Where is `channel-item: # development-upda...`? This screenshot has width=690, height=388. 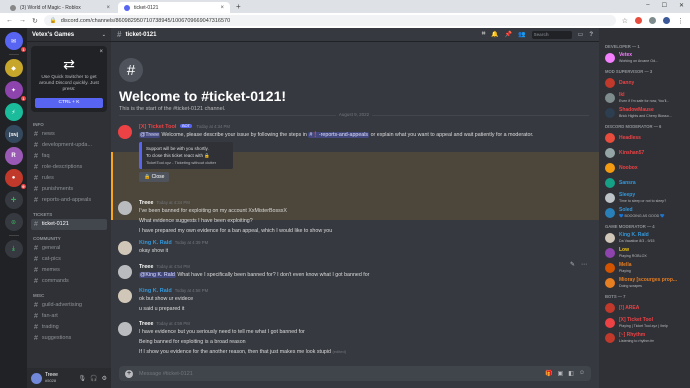 channel-item: # development-upda... is located at coordinates (69, 145).